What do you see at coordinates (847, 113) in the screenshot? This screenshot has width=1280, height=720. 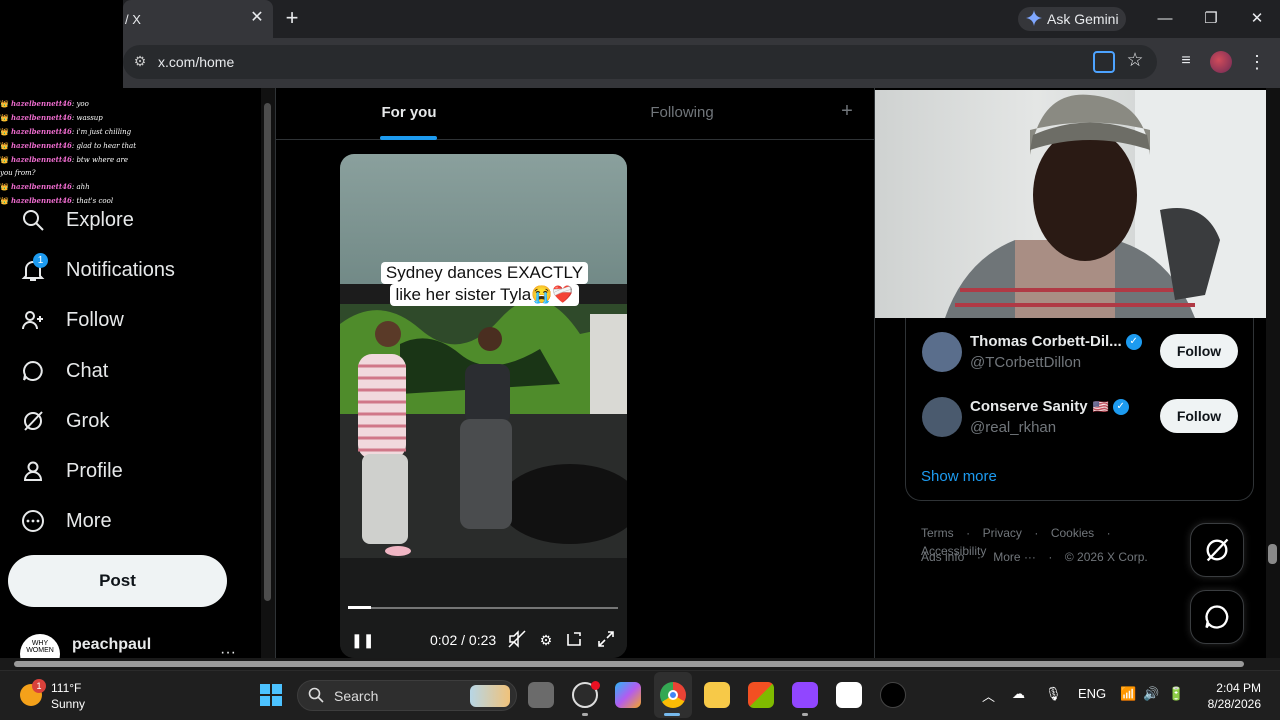 I see `add-feed-icon: +` at bounding box center [847, 113].